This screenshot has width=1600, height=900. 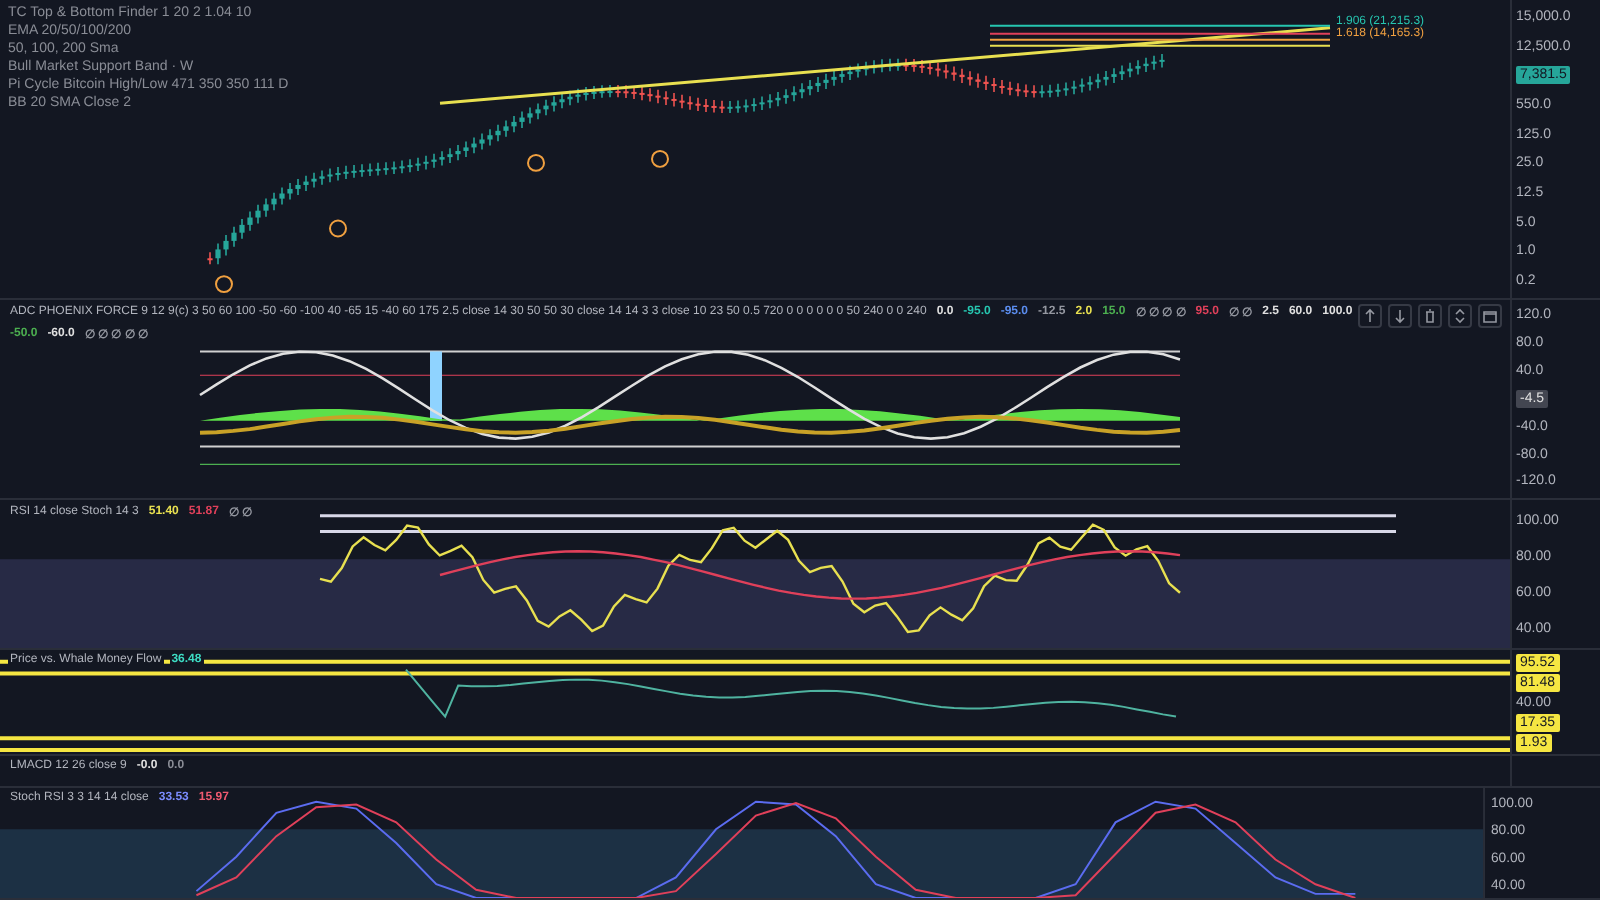 What do you see at coordinates (1490, 316) in the screenshot?
I see `window-icon` at bounding box center [1490, 316].